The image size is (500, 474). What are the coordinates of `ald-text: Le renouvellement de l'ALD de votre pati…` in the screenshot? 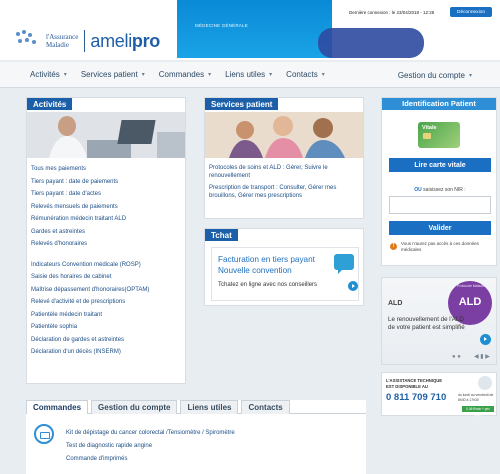 It's located at (426, 323).